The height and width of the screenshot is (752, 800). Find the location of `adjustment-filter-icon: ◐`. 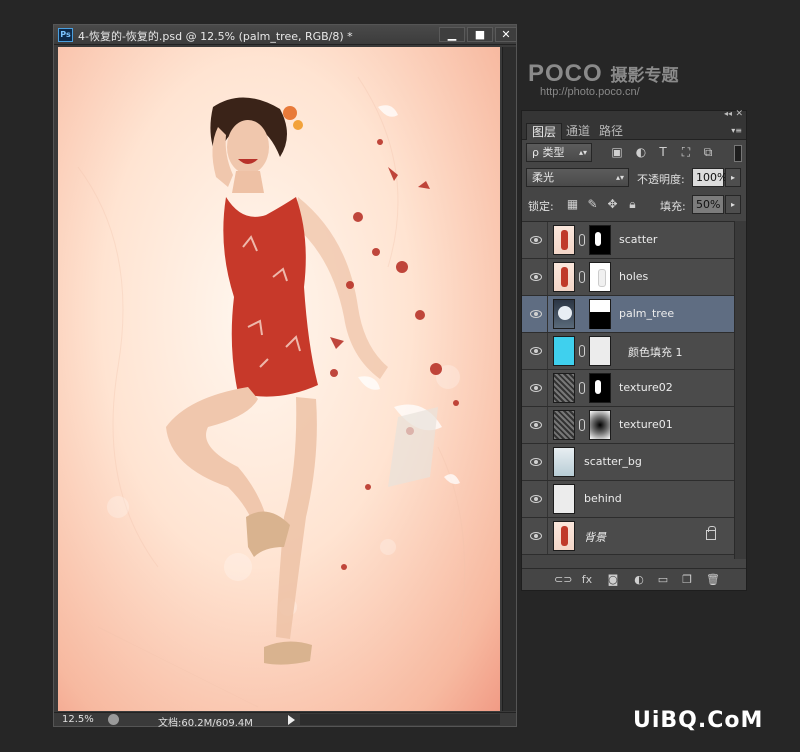

adjustment-filter-icon: ◐ is located at coordinates (641, 152).